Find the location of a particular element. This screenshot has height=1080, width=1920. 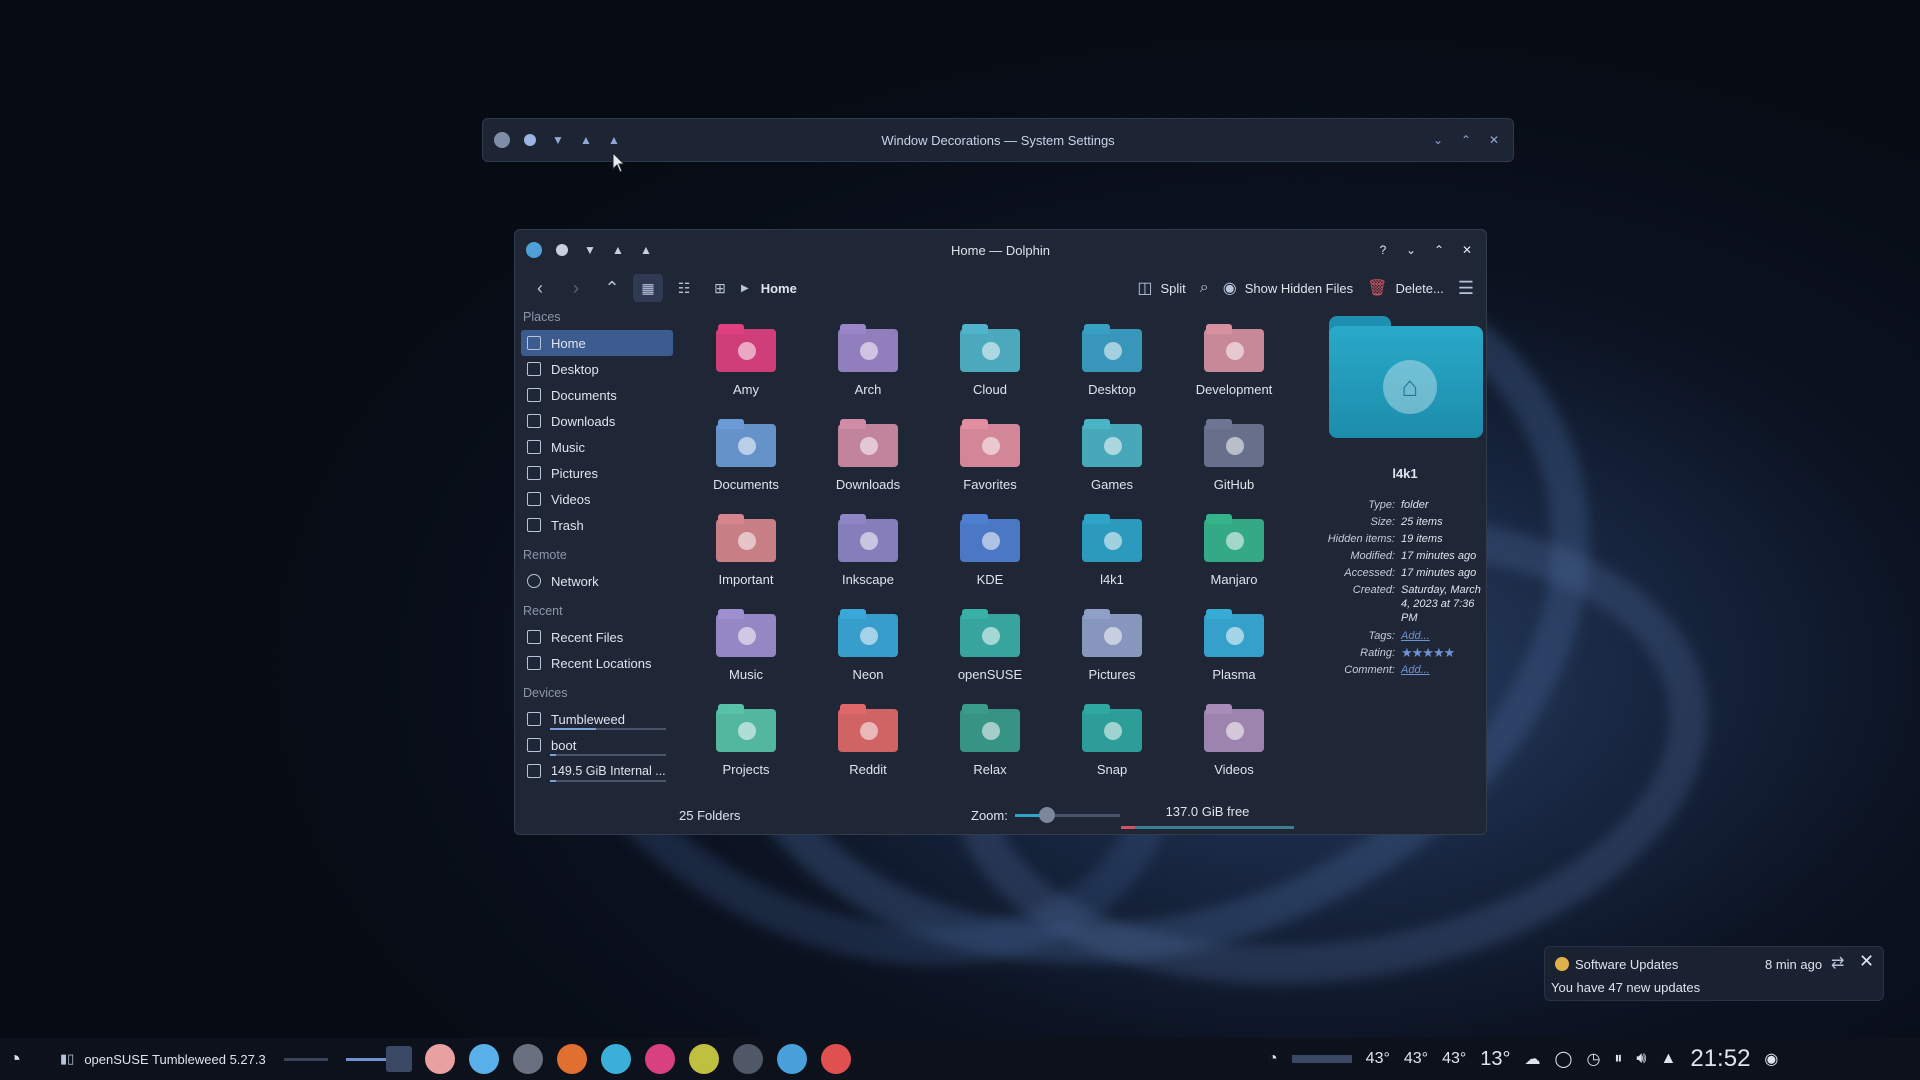

breadcrumb-home: Home is located at coordinates (779, 288).